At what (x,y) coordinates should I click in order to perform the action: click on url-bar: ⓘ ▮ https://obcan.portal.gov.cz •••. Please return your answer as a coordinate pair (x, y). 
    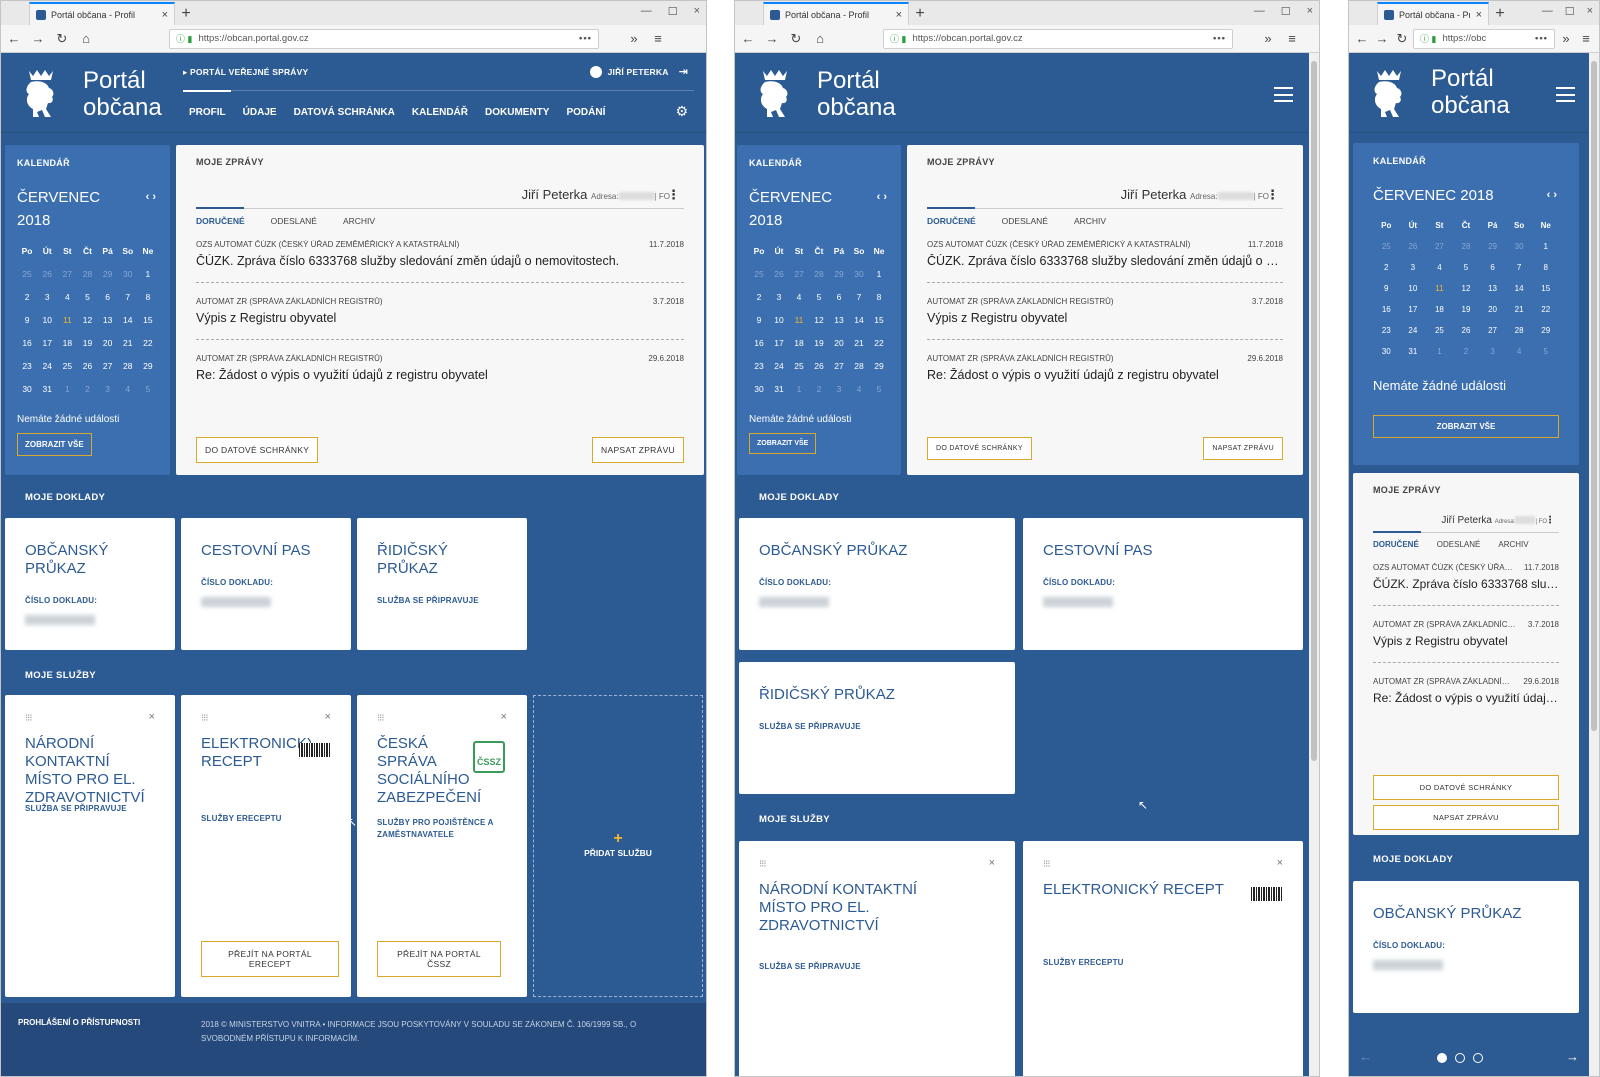
    Looking at the image, I should click on (1058, 38).